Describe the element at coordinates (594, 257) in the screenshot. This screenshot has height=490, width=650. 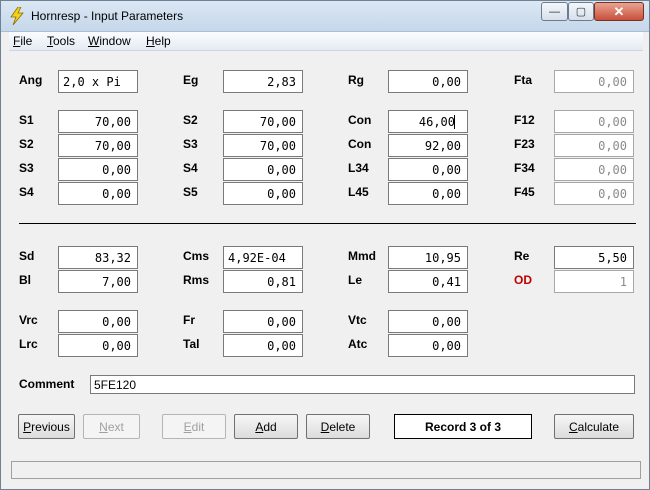
I see `re-field: 5,50` at that location.